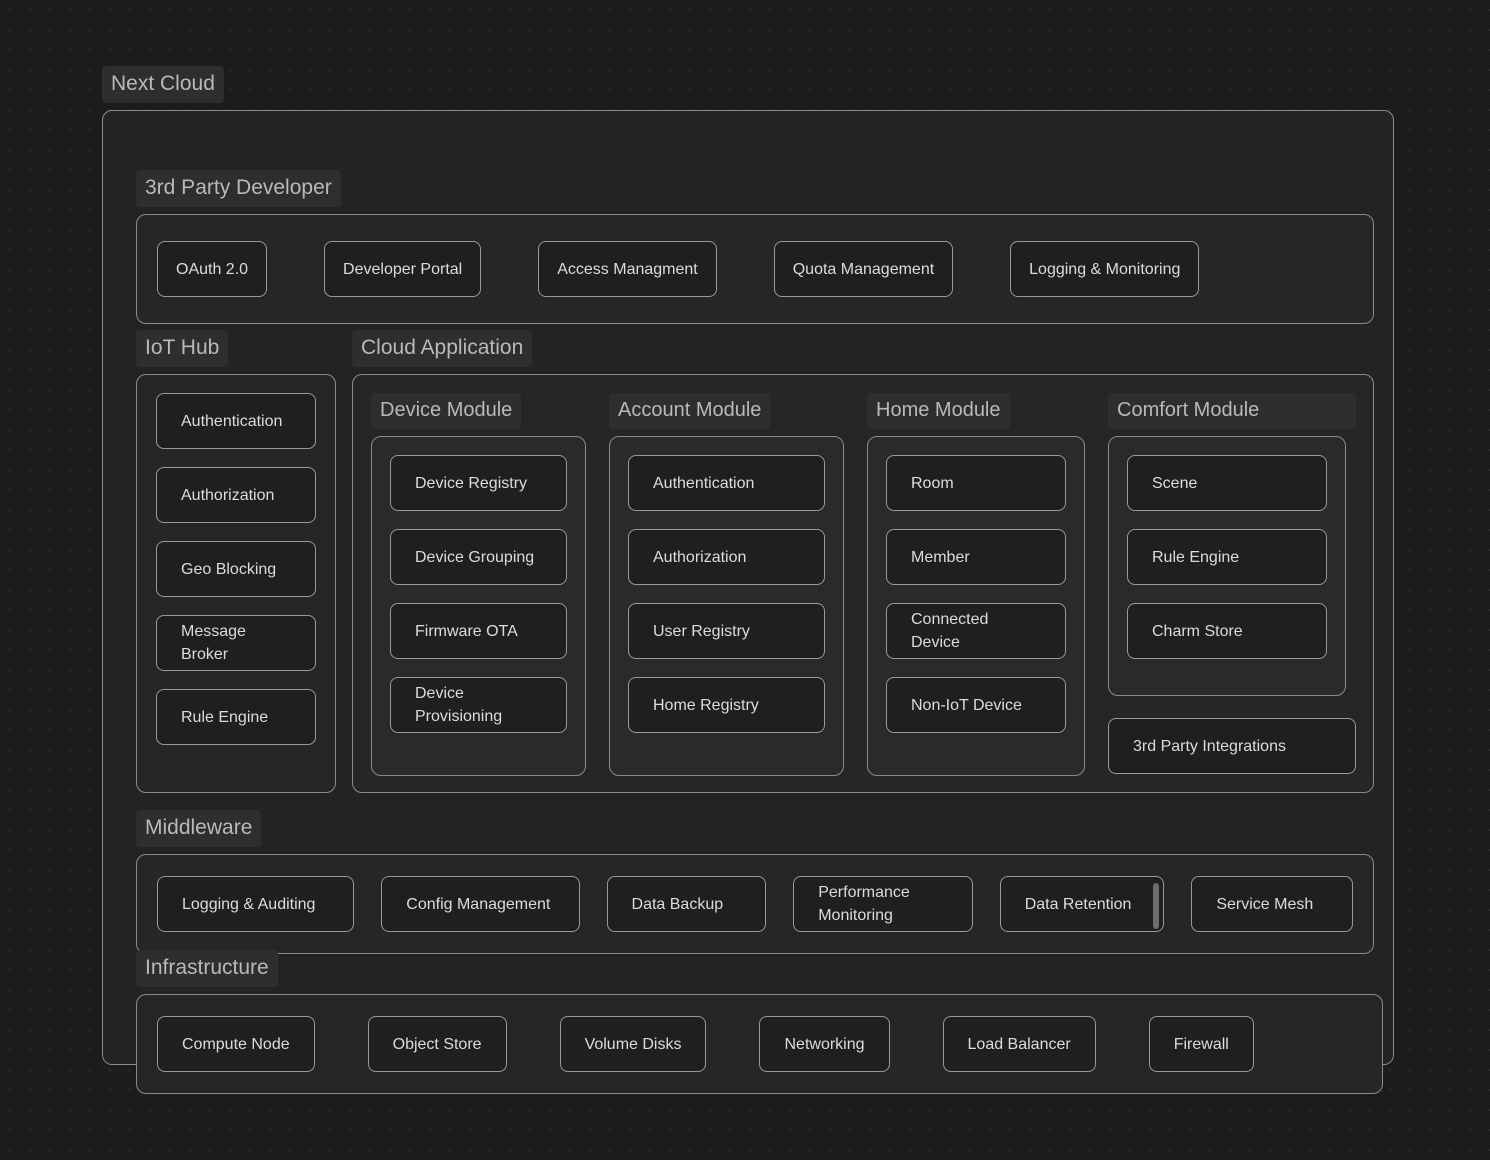  I want to click on node-object-store: Object Store, so click(437, 1044).